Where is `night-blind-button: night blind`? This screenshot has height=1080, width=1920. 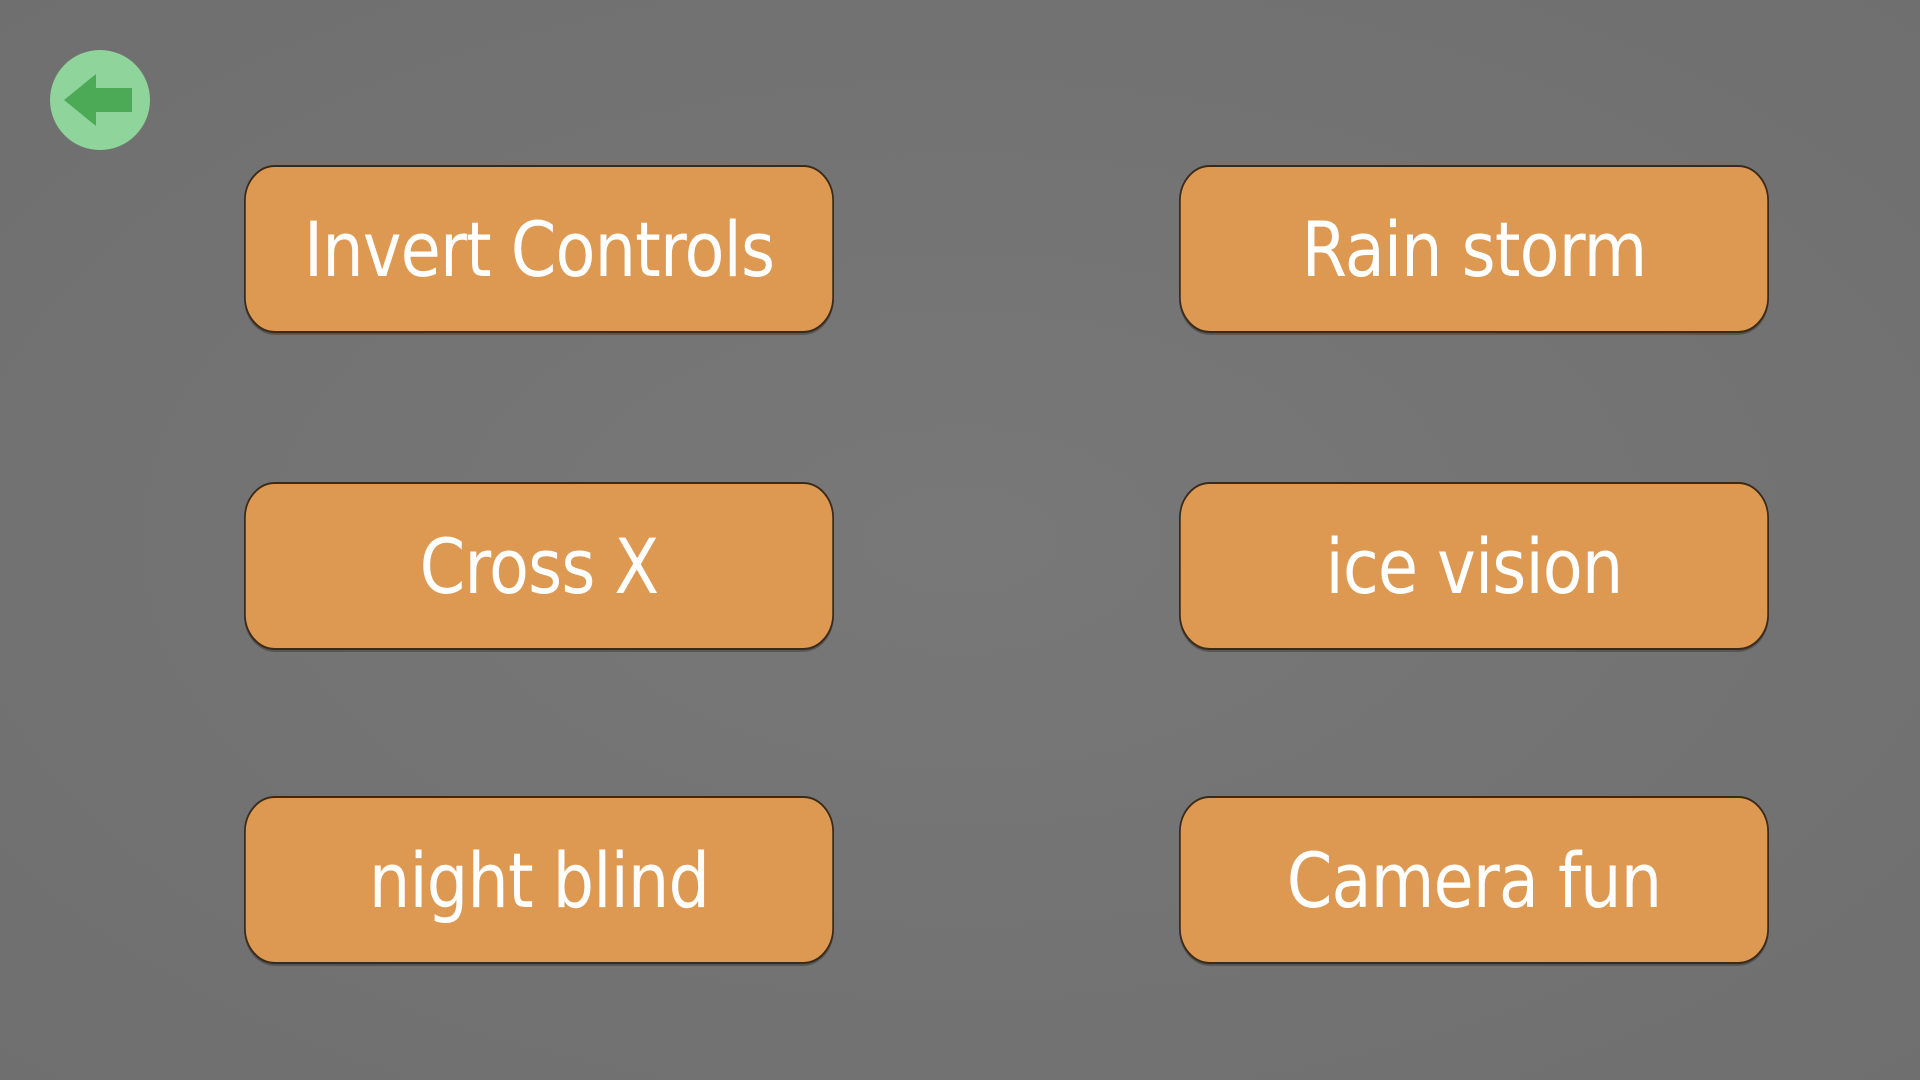 night-blind-button: night blind is located at coordinates (539, 880).